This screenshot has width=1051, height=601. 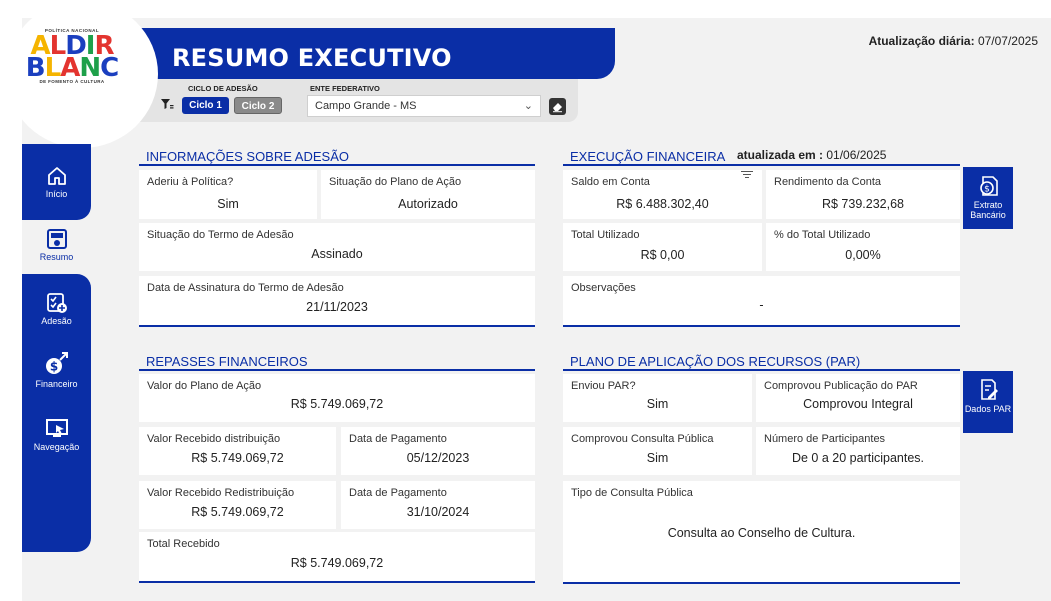 What do you see at coordinates (337, 370) in the screenshot?
I see `repasses-section-line` at bounding box center [337, 370].